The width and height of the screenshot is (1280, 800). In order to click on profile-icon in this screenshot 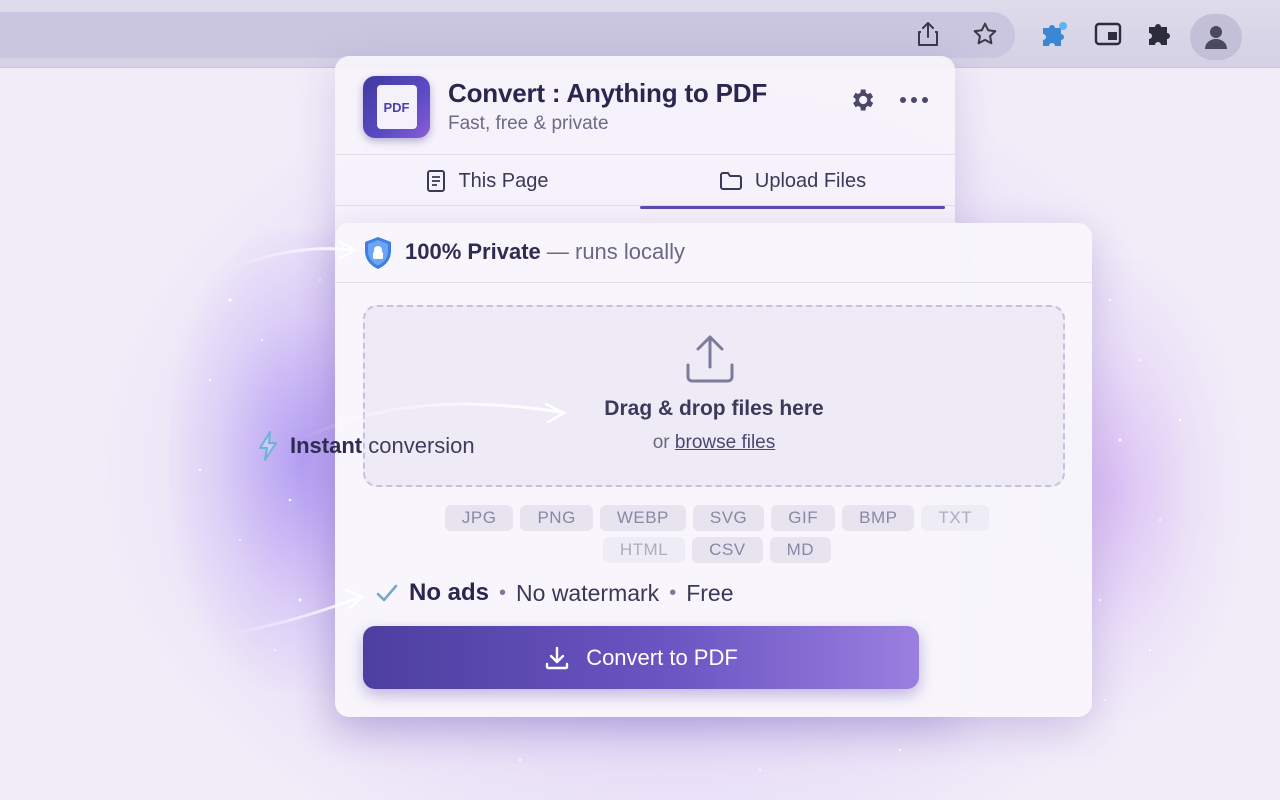, I will do `click(1216, 37)`.